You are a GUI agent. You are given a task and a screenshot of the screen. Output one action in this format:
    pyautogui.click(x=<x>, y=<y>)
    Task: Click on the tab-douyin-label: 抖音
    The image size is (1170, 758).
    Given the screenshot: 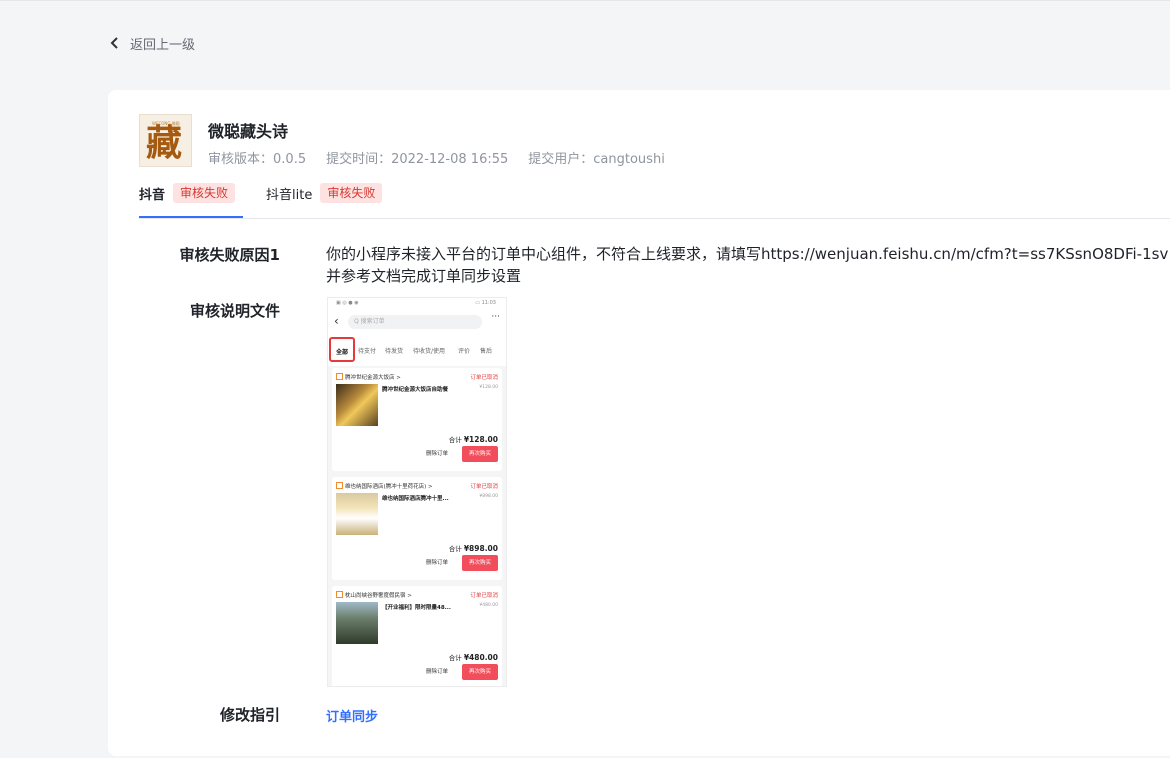 What is the action you would take?
    pyautogui.click(x=152, y=195)
    